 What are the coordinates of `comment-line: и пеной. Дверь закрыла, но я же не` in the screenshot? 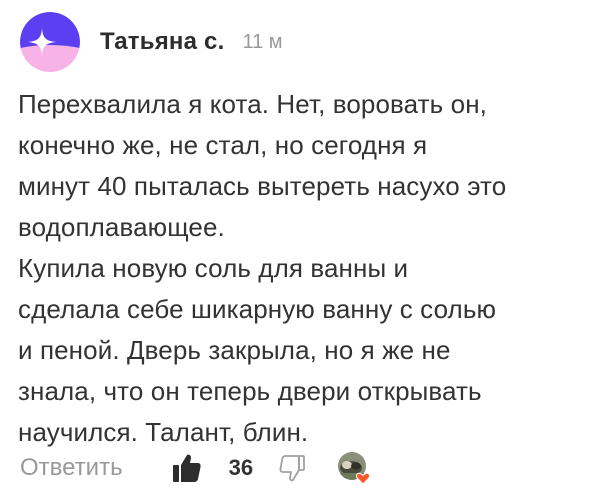 It's located at (234, 350).